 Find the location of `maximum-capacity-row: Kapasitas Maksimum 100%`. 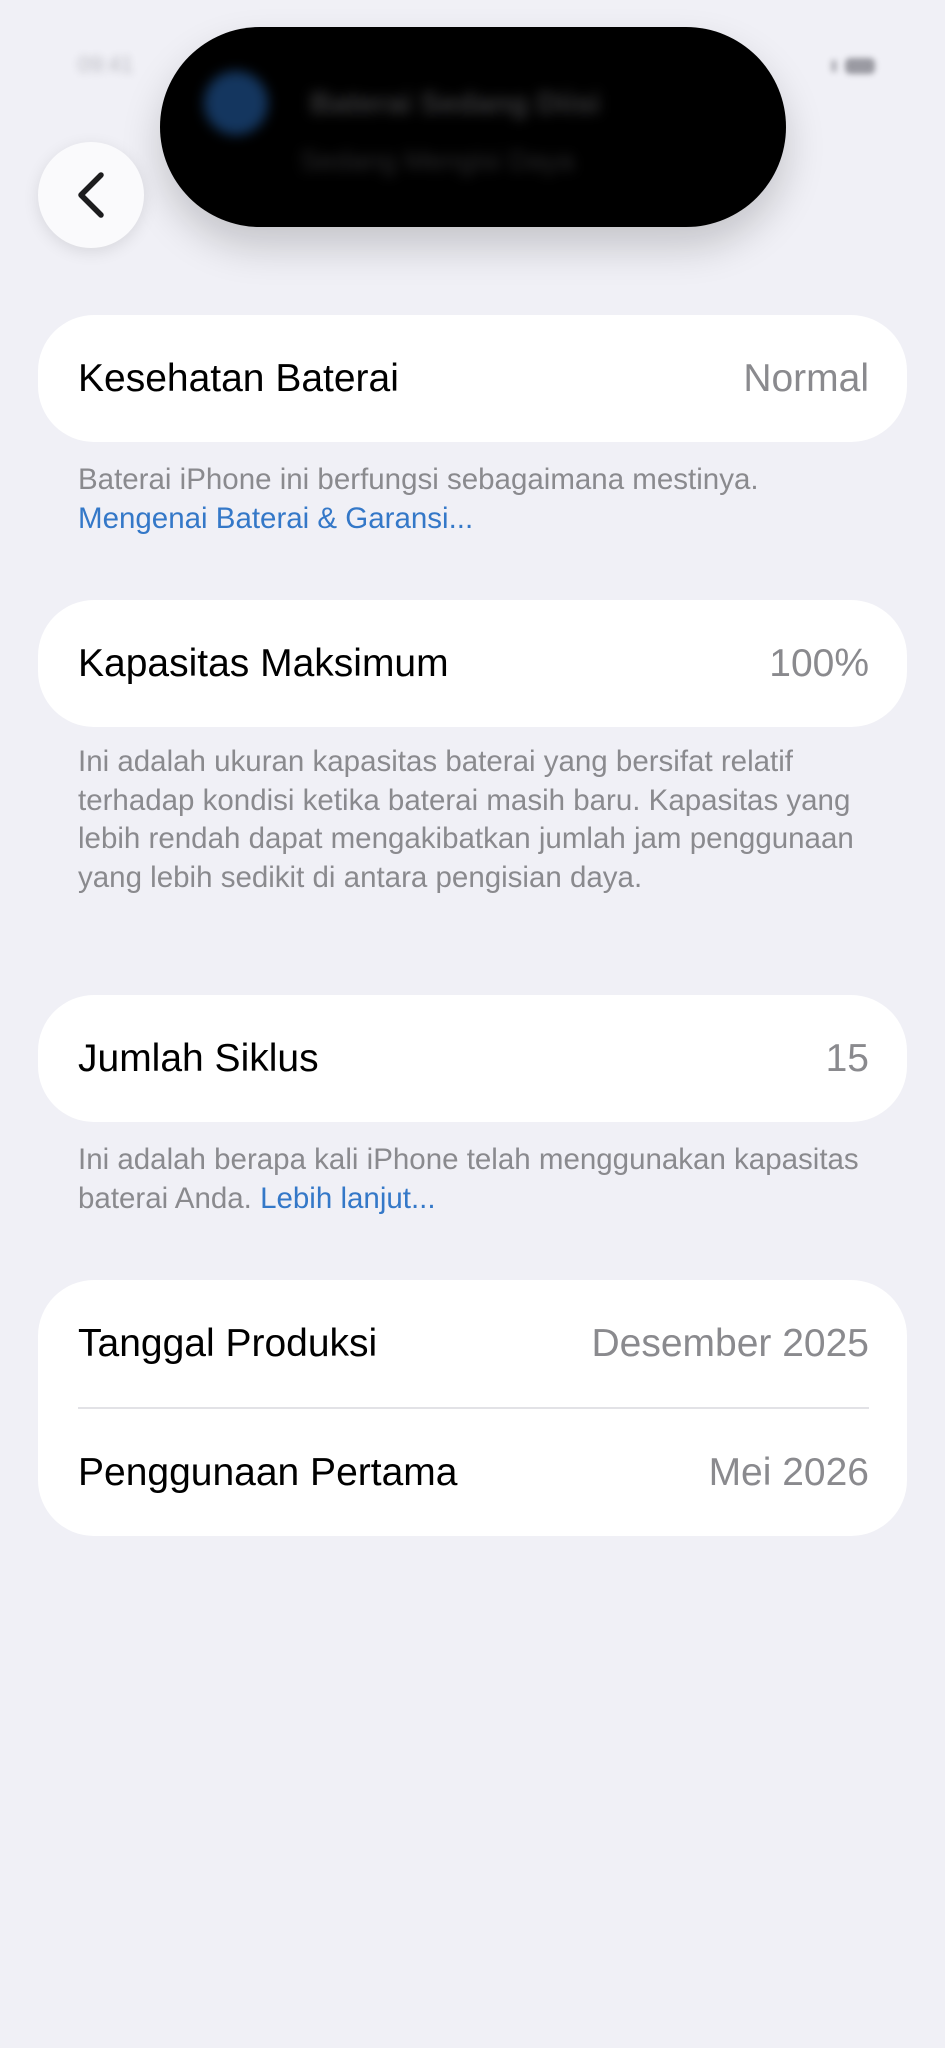

maximum-capacity-row: Kapasitas Maksimum 100% is located at coordinates (472, 663).